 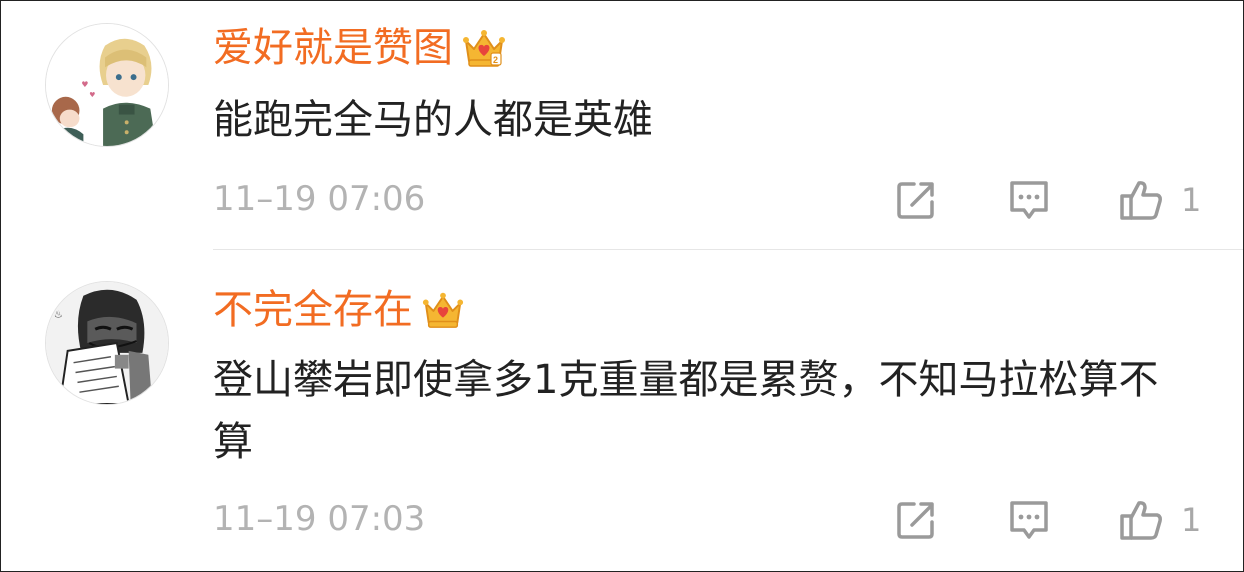 I want to click on svg-text: 2, so click(x=495, y=60).